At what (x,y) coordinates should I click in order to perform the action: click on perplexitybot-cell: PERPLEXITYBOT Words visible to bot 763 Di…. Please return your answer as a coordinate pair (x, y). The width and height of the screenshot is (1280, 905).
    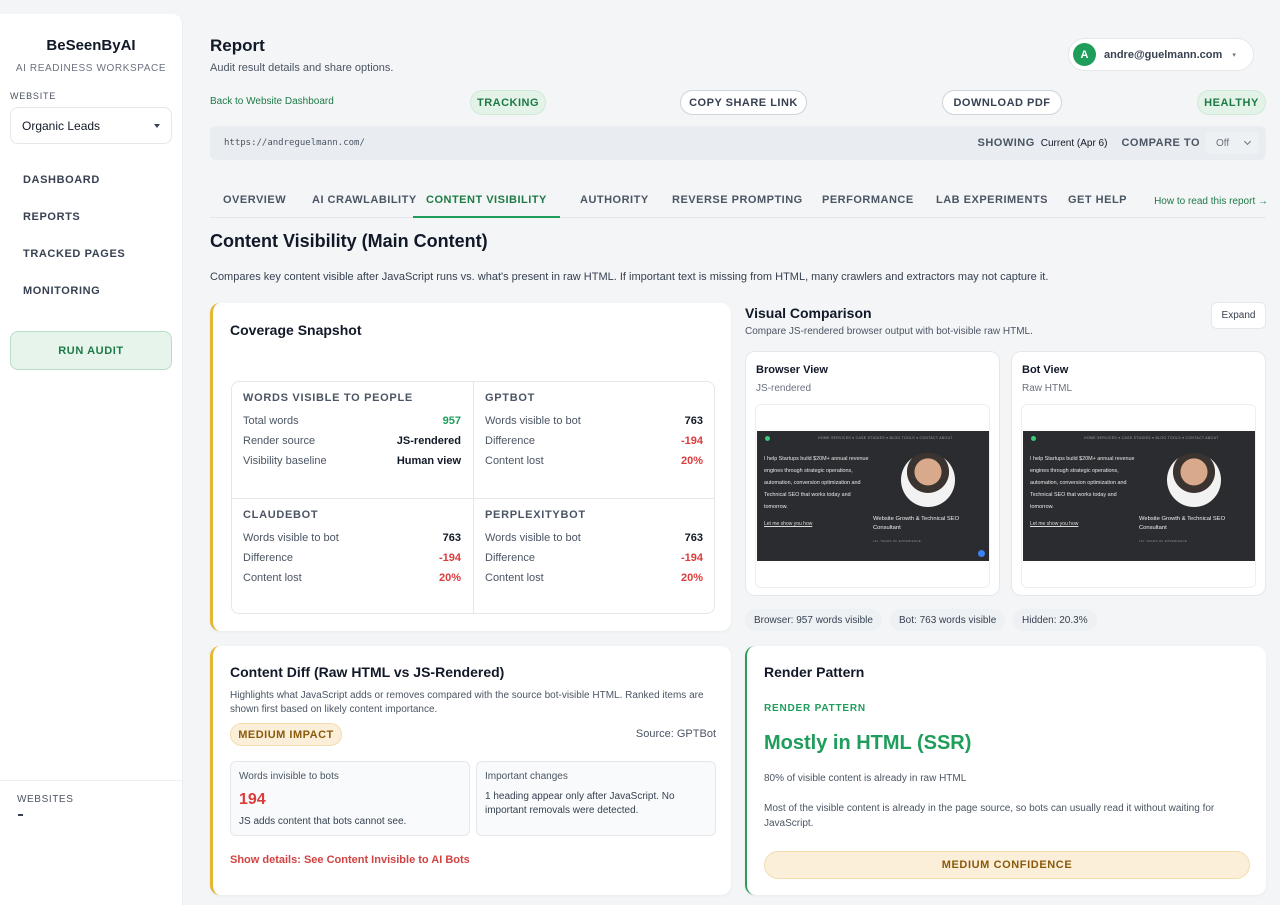
    Looking at the image, I should click on (594, 548).